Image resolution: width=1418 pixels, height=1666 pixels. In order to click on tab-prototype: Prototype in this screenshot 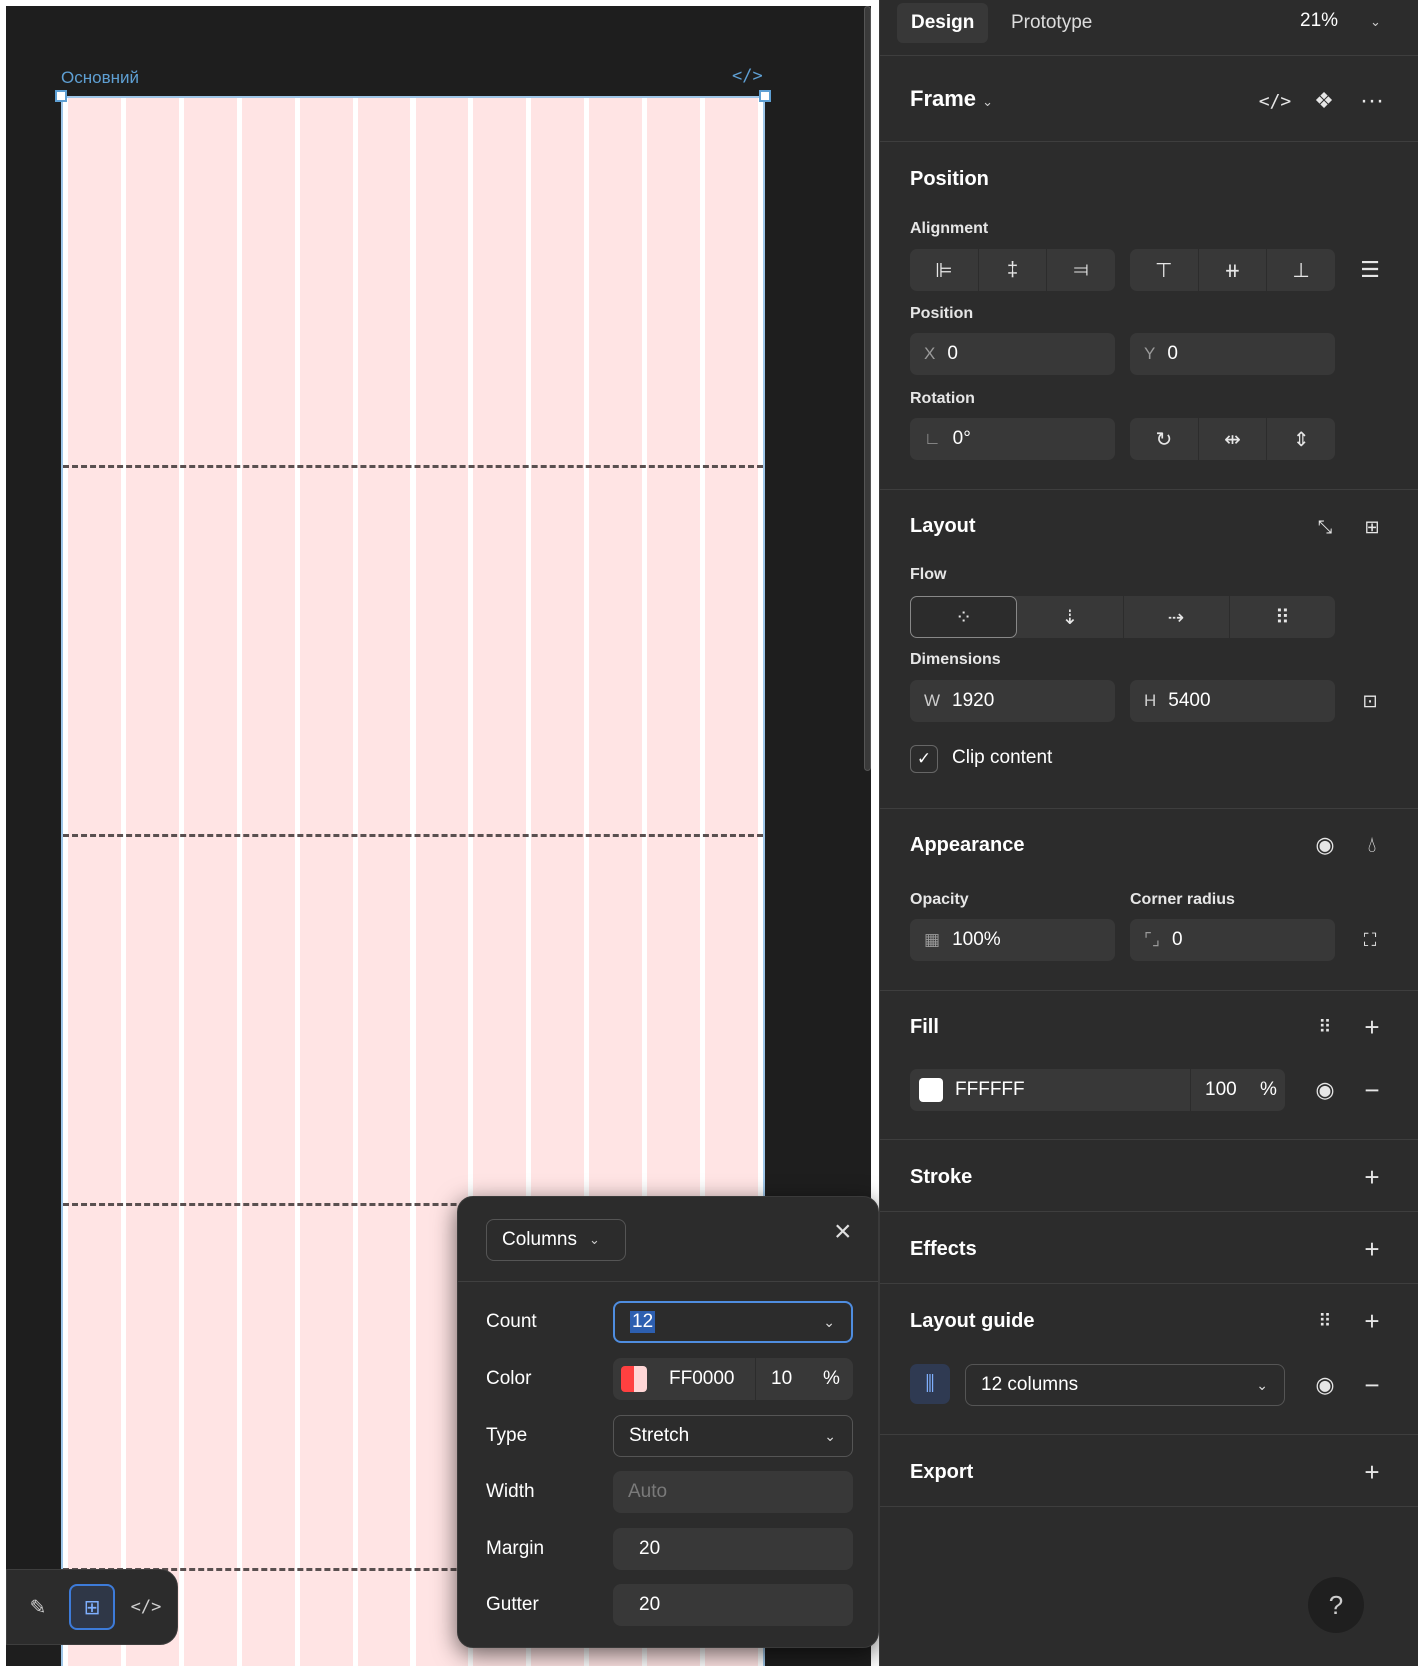, I will do `click(1051, 23)`.